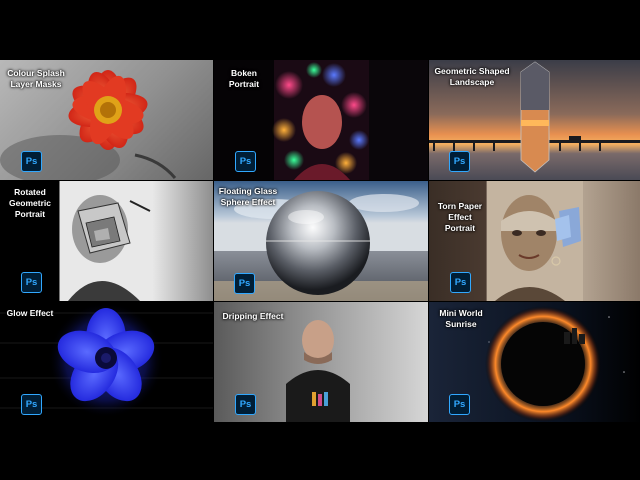 The image size is (640, 480). What do you see at coordinates (36, 78) in the screenshot?
I see `tile-title: Colour Splash Layer Masks` at bounding box center [36, 78].